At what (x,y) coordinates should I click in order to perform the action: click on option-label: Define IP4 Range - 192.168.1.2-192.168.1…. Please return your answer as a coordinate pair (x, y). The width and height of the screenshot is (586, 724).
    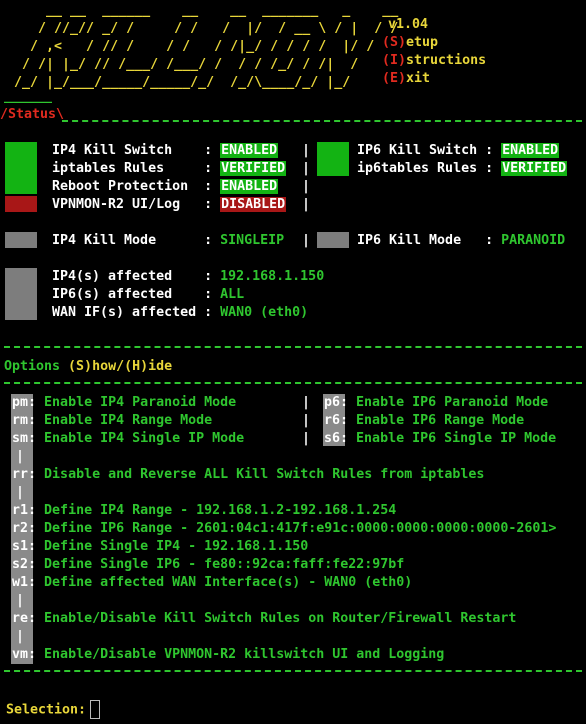
    Looking at the image, I should click on (220, 510).